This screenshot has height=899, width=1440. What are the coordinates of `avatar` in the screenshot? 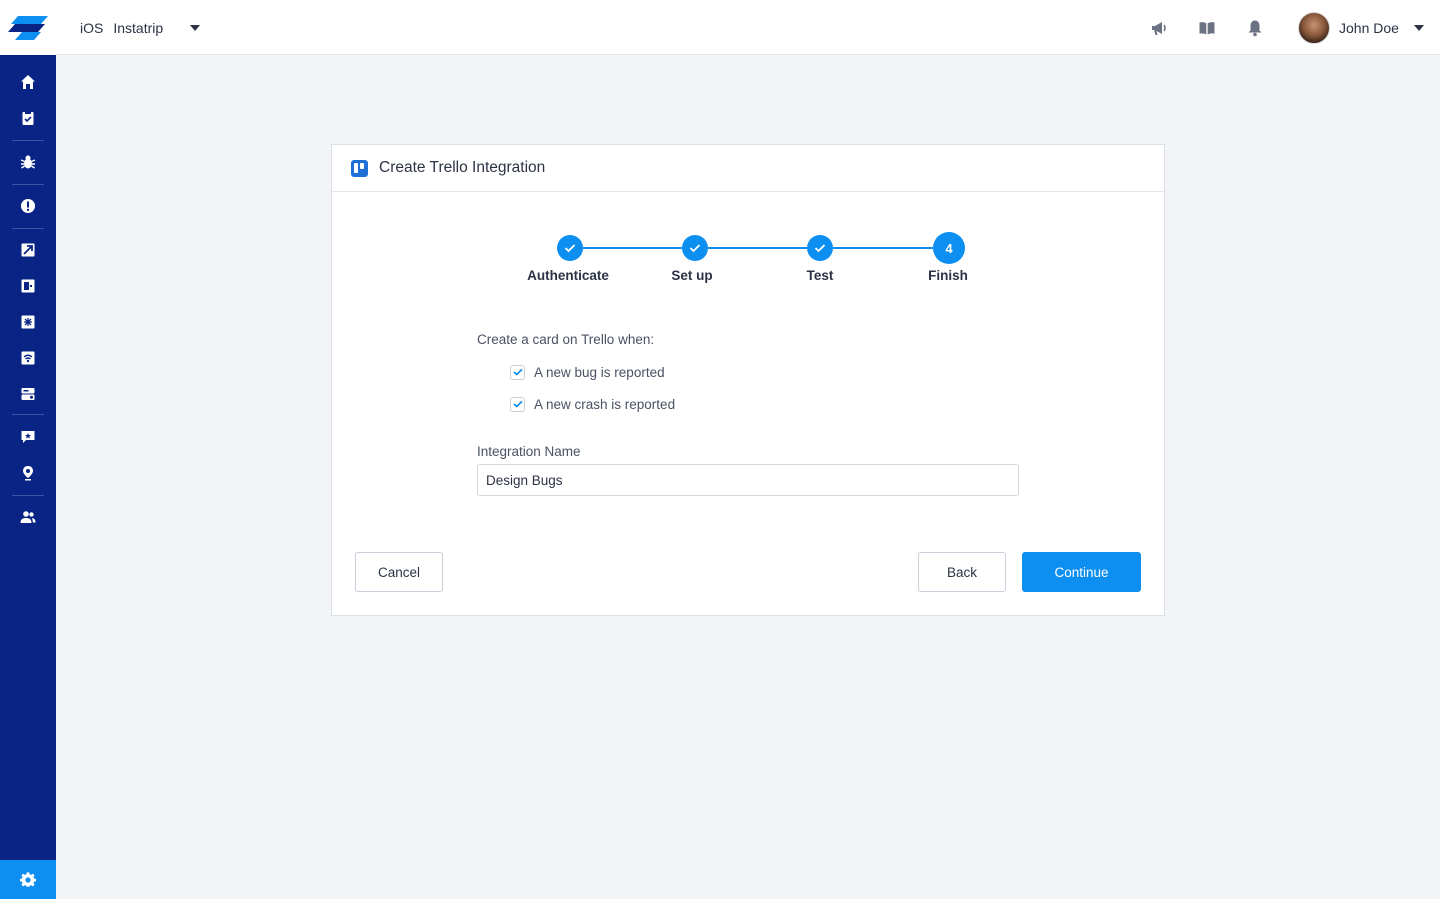 It's located at (1314, 28).